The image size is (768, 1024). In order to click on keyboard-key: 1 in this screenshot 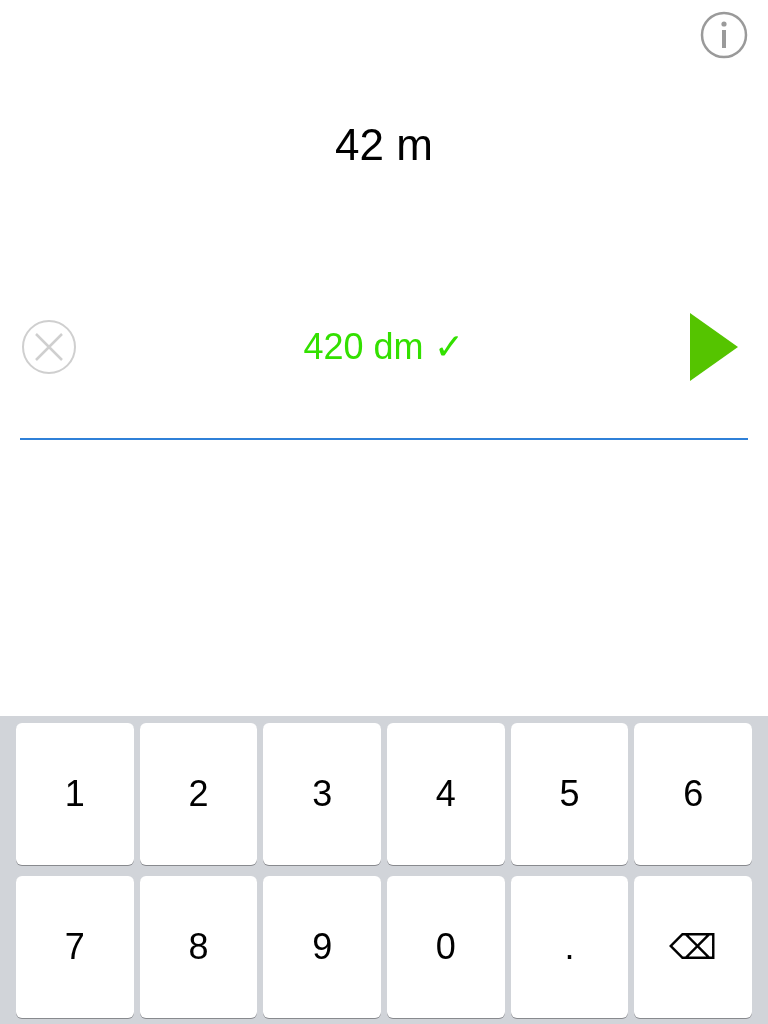, I will do `click(75, 794)`.